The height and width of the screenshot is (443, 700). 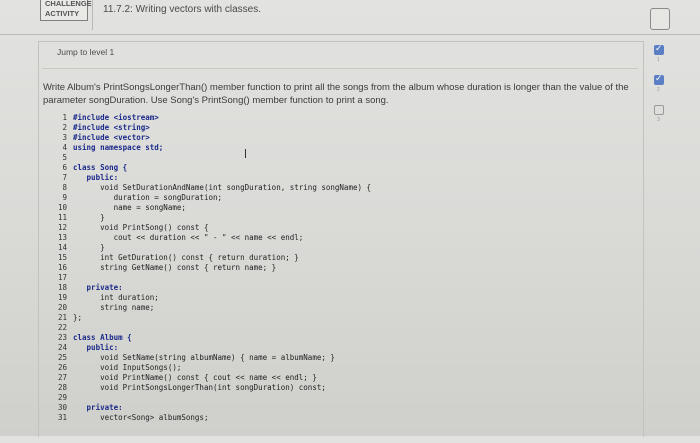 I want to click on code-line: 23 class Album {, so click(x=92, y=338).